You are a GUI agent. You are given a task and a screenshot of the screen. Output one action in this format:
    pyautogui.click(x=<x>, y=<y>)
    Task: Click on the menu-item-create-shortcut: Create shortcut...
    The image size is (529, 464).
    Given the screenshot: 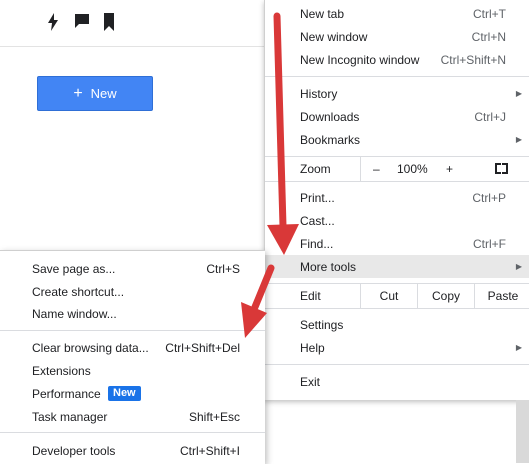 What is the action you would take?
    pyautogui.click(x=132, y=291)
    